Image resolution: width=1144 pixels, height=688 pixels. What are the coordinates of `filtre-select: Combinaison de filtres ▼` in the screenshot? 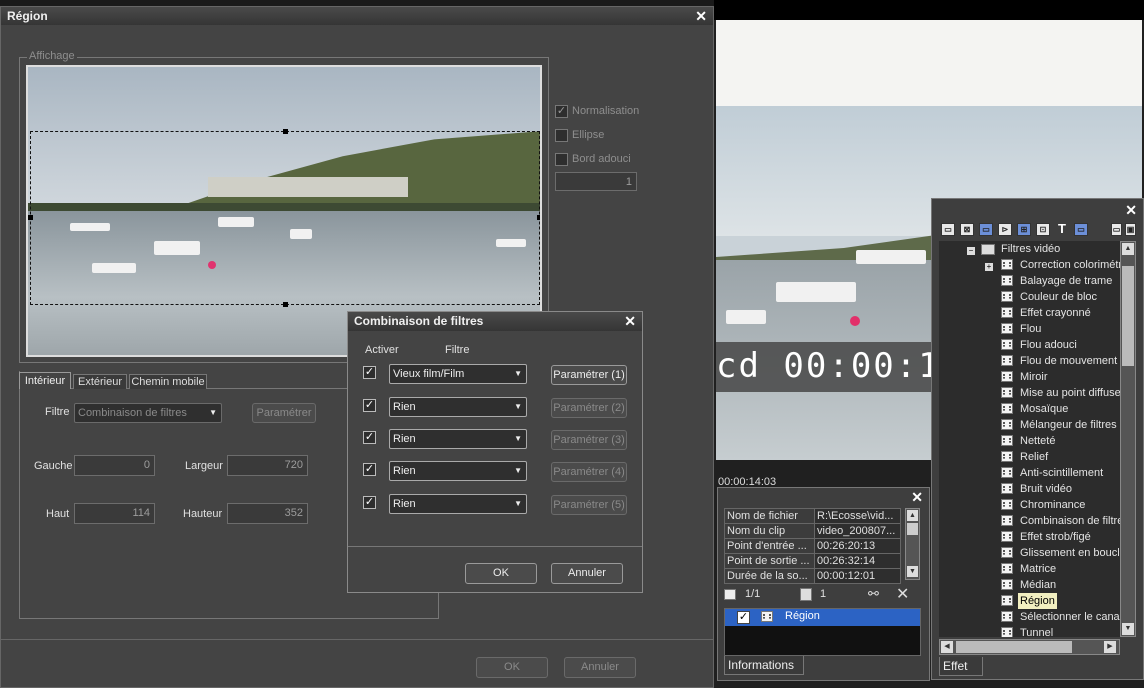 It's located at (148, 413).